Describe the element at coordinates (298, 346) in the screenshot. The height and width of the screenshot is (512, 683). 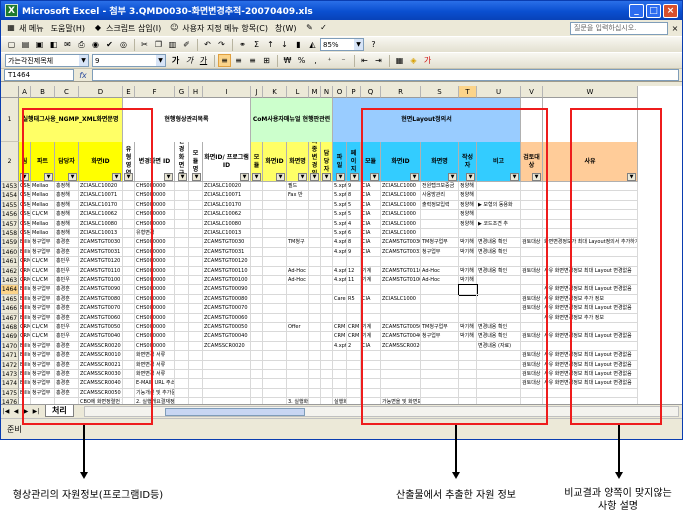
I see `cell-l1470` at that location.